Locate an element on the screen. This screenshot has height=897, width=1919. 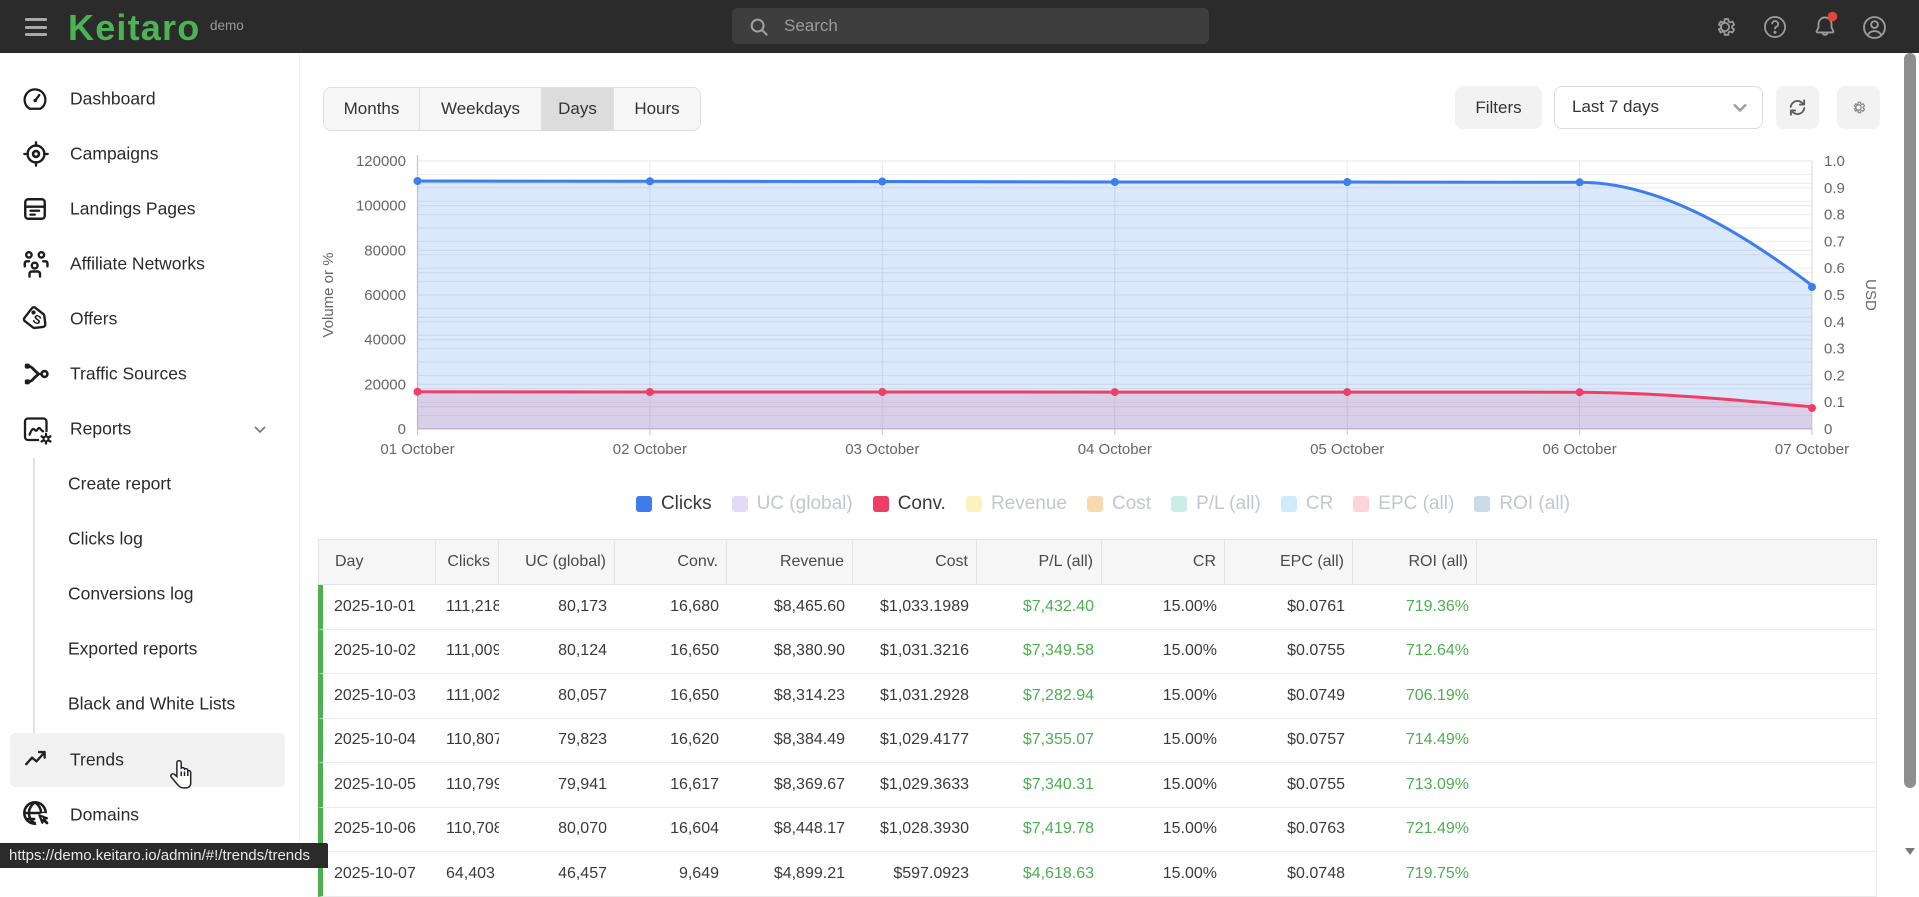
svg-text: 0.3 is located at coordinates (1834, 349).